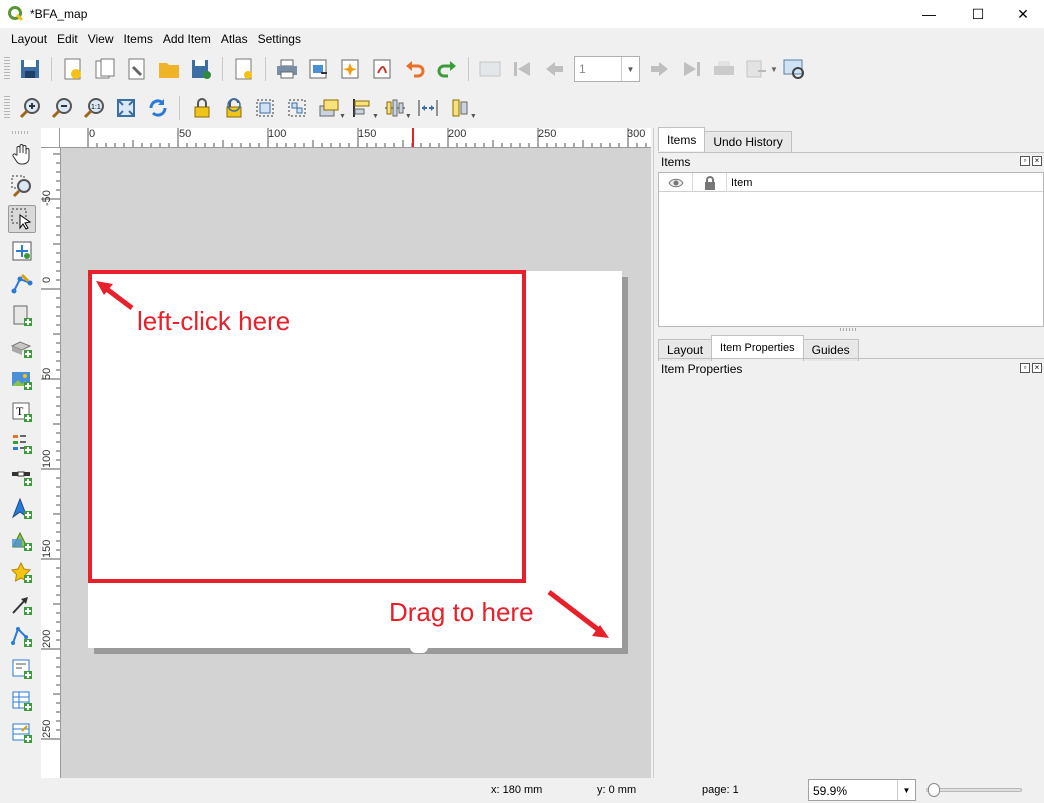 The height and width of the screenshot is (803, 1044). I want to click on minimize-button: —, so click(929, 14).